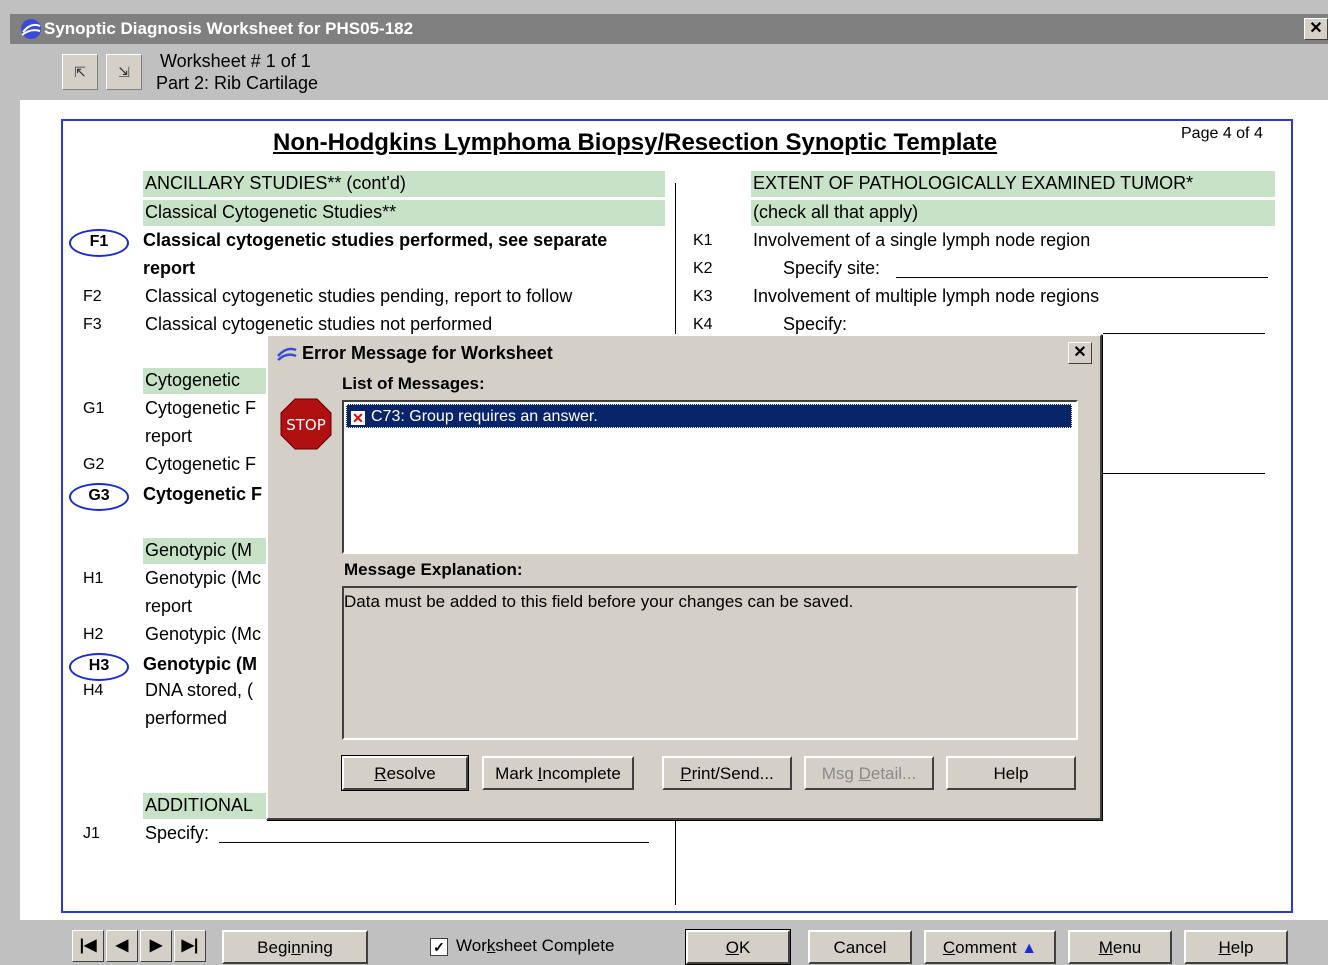 The width and height of the screenshot is (1328, 965). I want to click on resolve-button: Resolve, so click(405, 773).